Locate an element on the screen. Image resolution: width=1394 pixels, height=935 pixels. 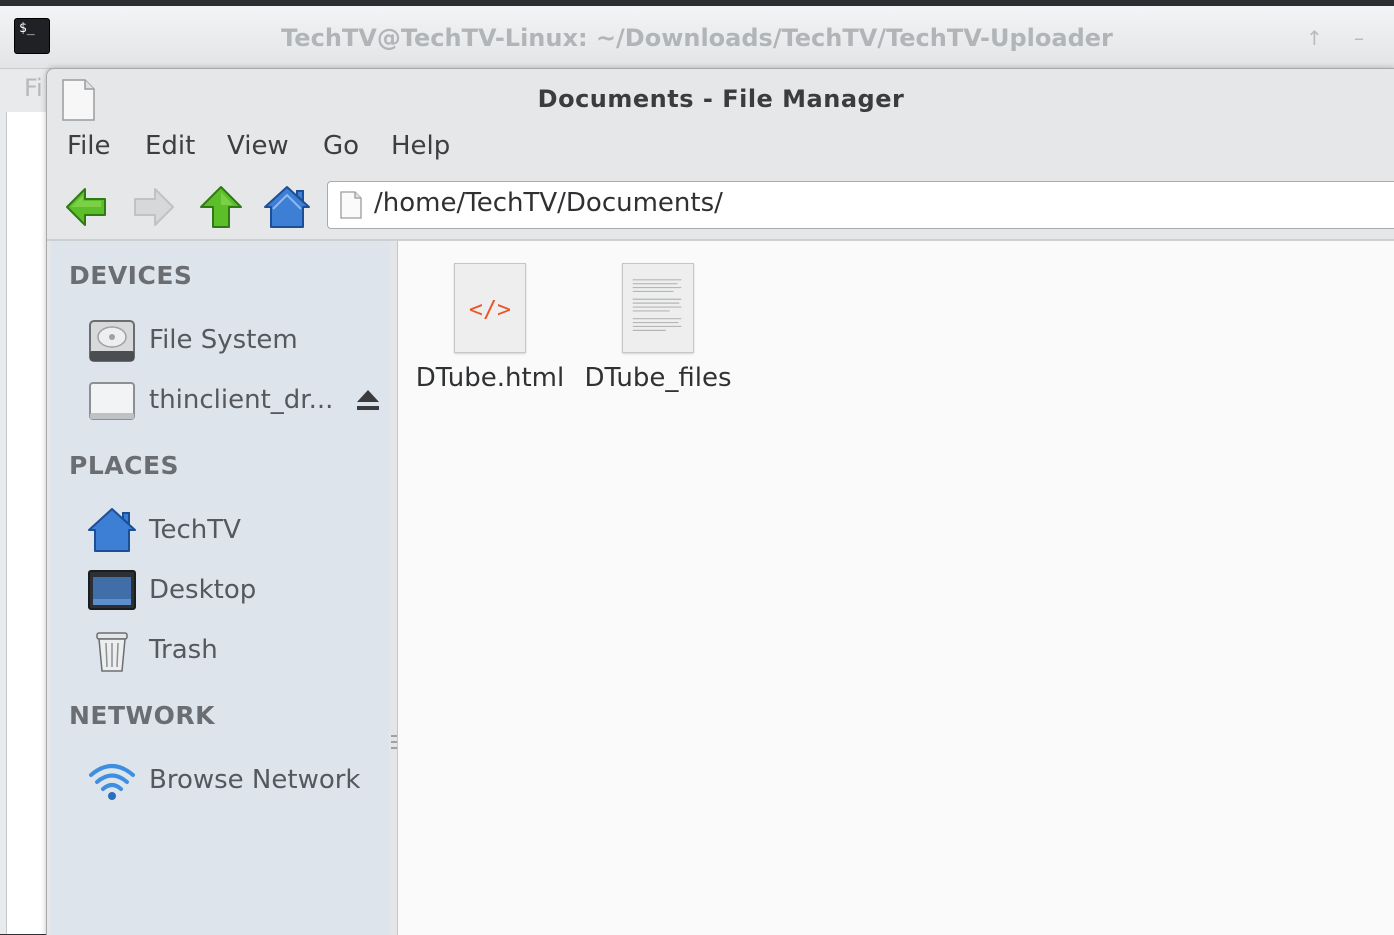
html-file-icon: </> is located at coordinates (490, 308).